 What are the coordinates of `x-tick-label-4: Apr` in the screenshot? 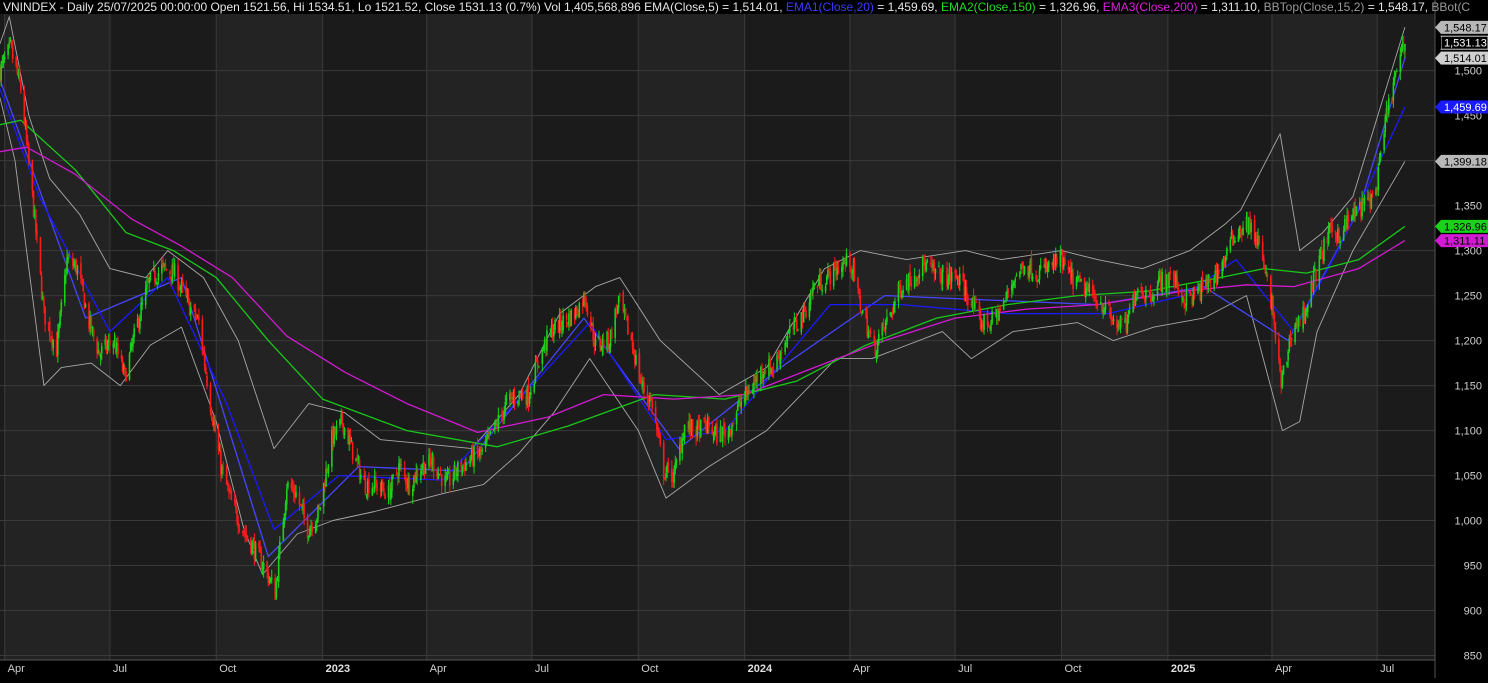 It's located at (438, 669).